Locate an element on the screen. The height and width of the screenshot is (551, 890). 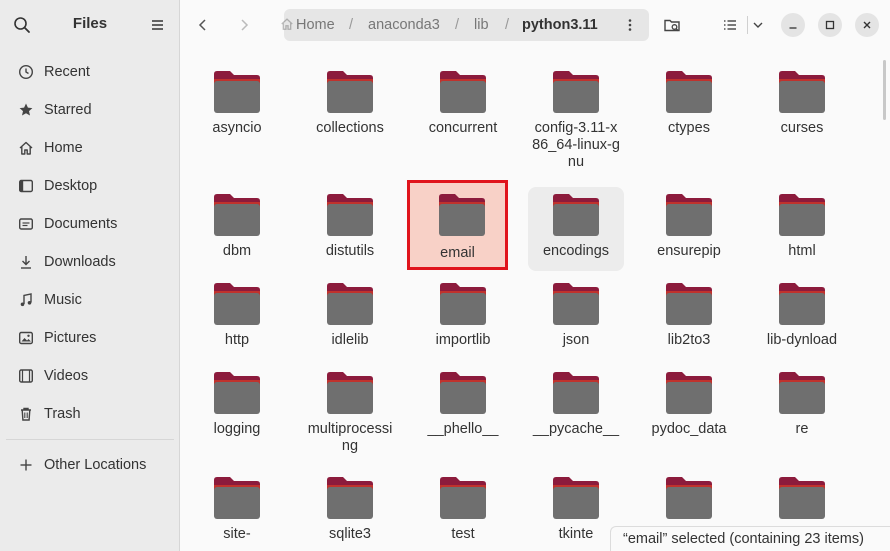
back-button is located at coordinates (203, 25).